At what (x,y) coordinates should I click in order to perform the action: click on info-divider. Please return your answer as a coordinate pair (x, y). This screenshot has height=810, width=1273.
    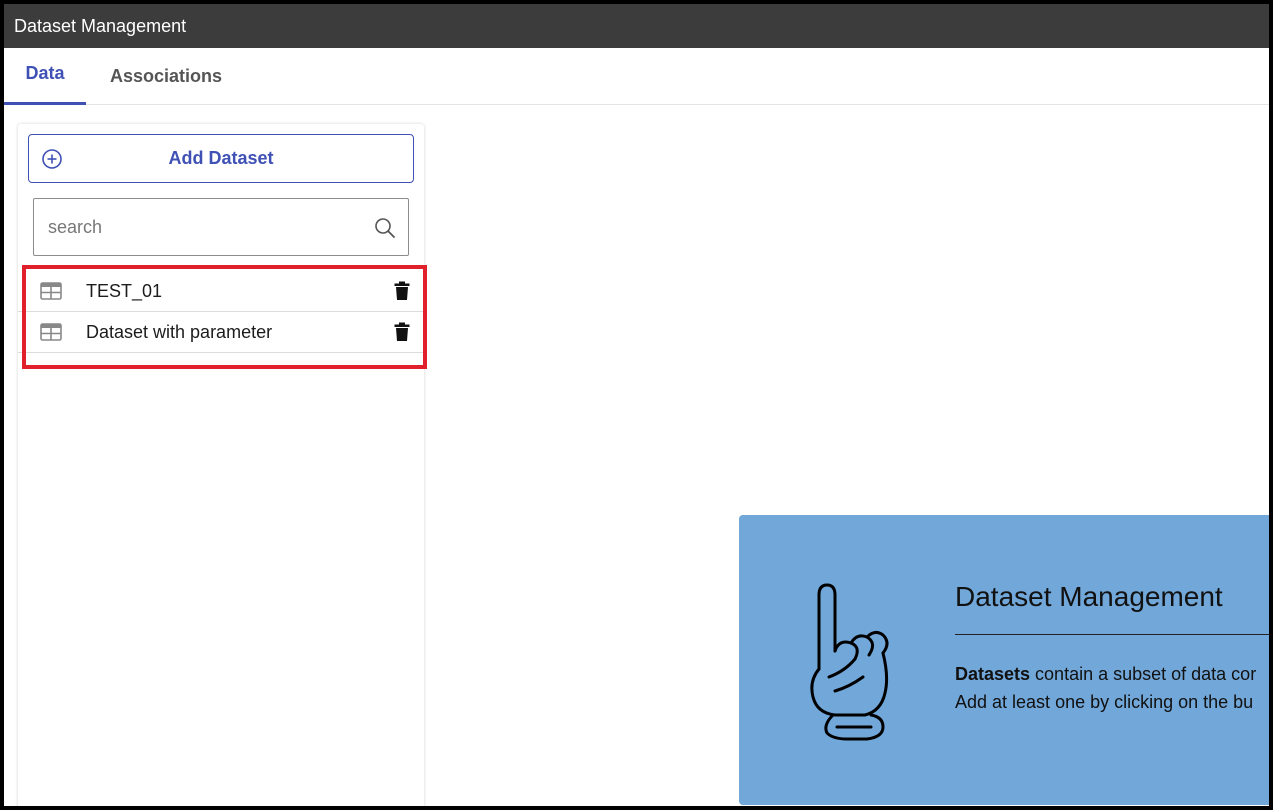
    Looking at the image, I should click on (1114, 634).